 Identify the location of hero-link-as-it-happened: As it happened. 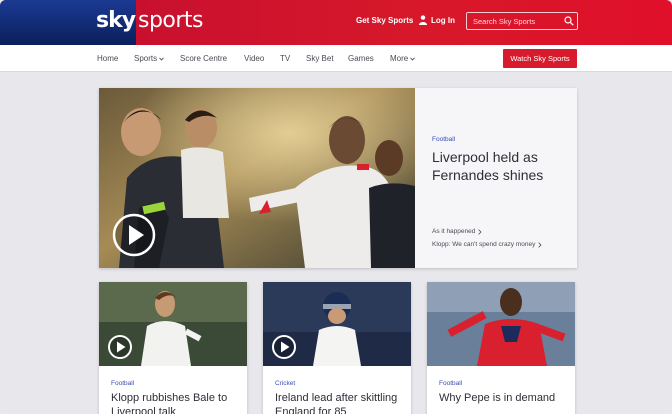
(457, 231).